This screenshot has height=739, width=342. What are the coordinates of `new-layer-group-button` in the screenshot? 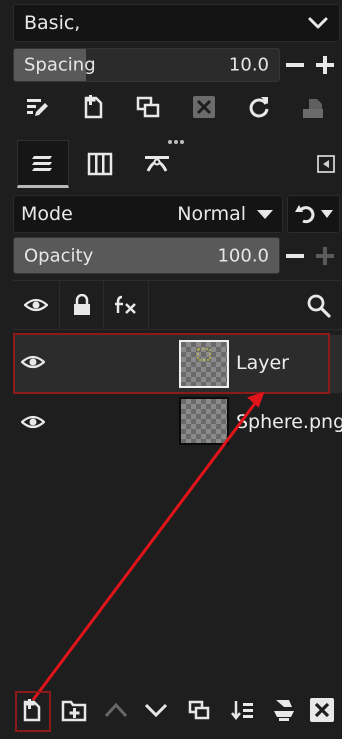 It's located at (74, 710).